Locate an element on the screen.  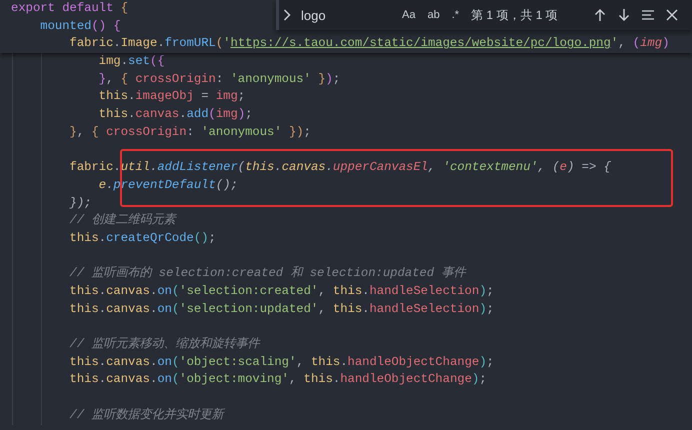
code-line: this.canvas.on('object:moving', this.handleObjectChange); is located at coordinates (277, 379).